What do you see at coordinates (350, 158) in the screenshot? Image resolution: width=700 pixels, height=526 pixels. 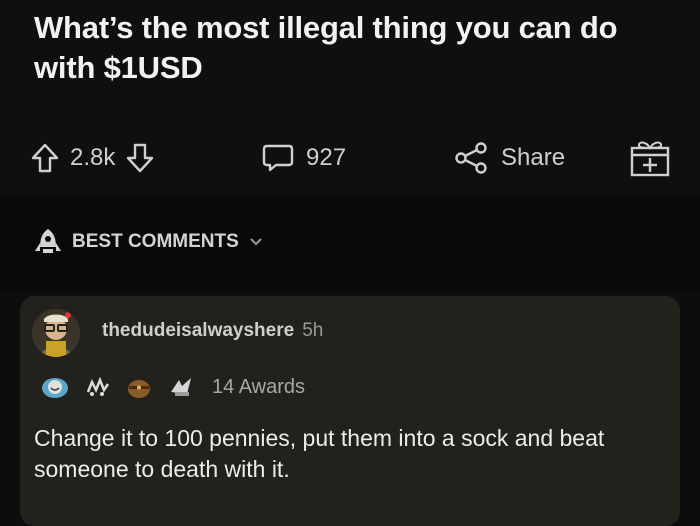 I see `post-action-bar: 2.8k 927 Share` at bounding box center [350, 158].